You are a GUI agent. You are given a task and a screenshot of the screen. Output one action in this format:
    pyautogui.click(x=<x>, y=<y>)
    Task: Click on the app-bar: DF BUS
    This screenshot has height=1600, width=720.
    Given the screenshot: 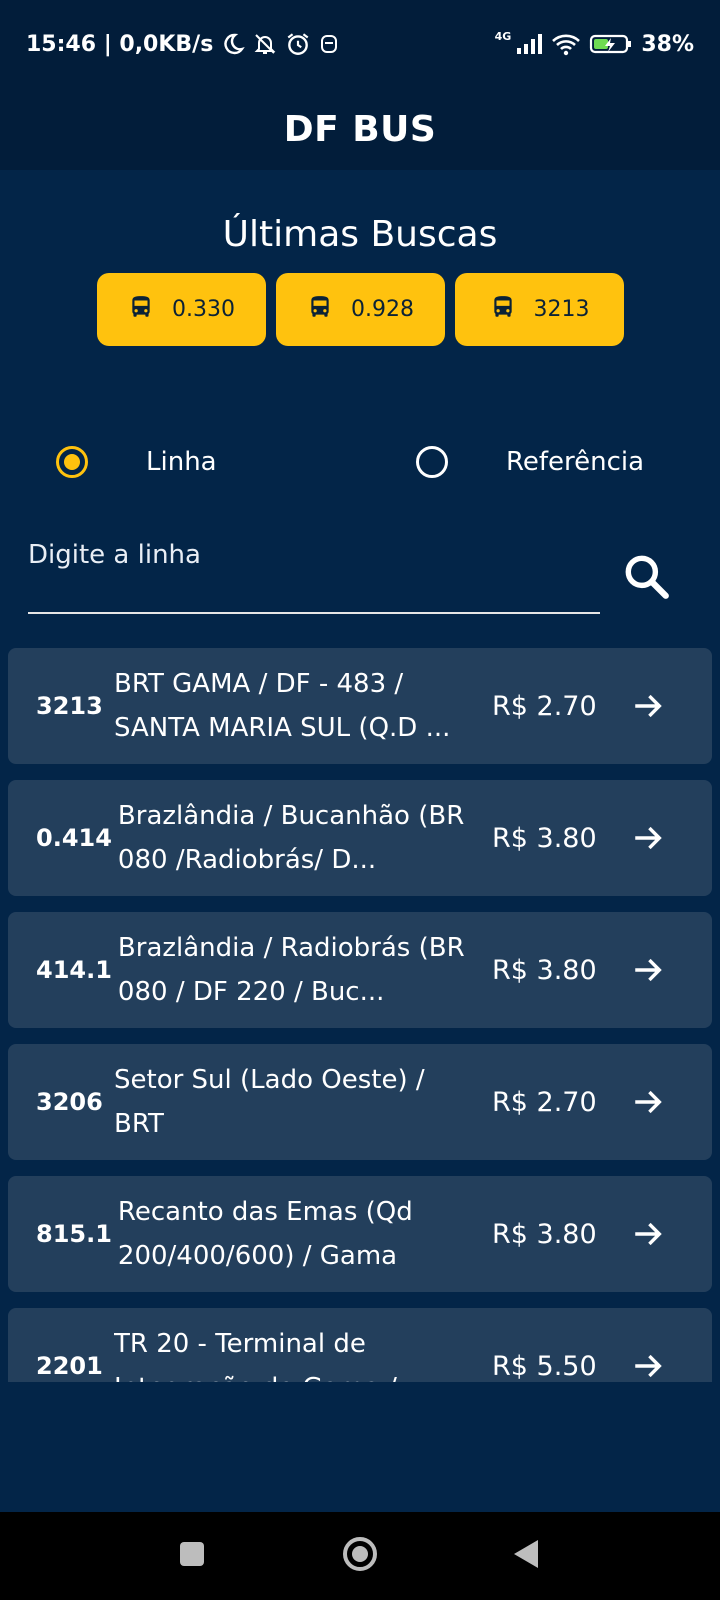 What is the action you would take?
    pyautogui.click(x=360, y=129)
    